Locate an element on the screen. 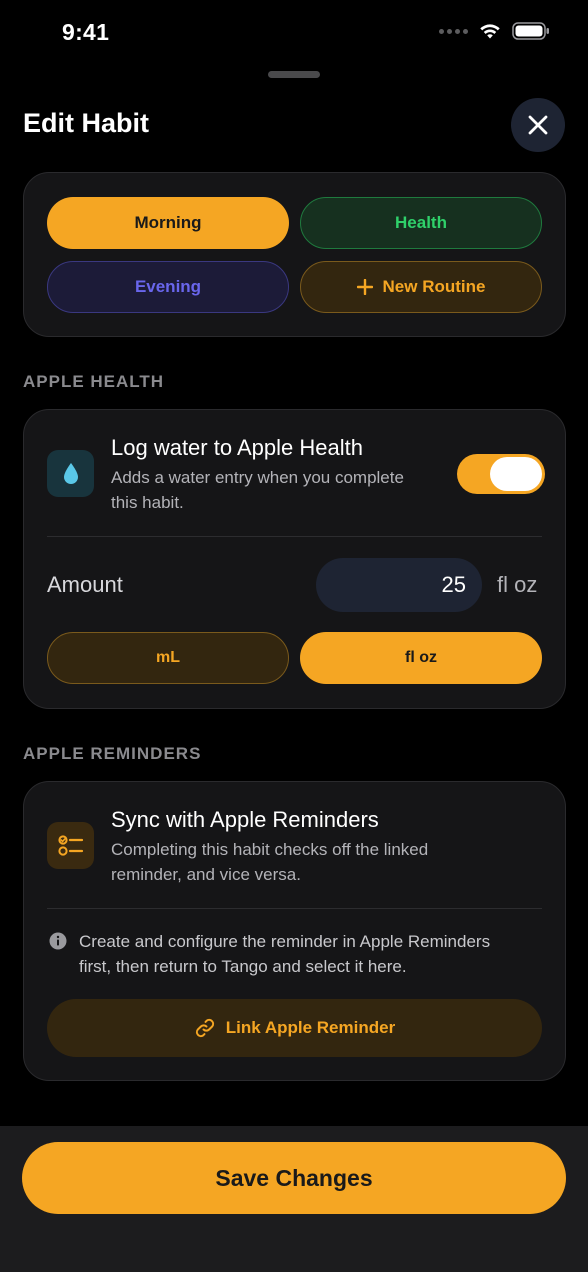 The image size is (588, 1272). close-button is located at coordinates (538, 125).